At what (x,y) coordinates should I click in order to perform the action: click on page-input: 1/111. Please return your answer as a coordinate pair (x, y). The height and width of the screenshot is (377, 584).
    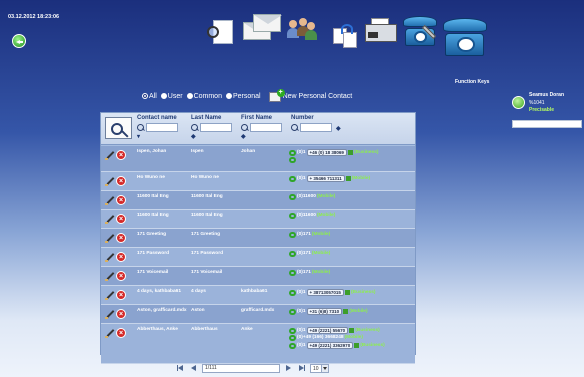
    Looking at the image, I should click on (241, 368).